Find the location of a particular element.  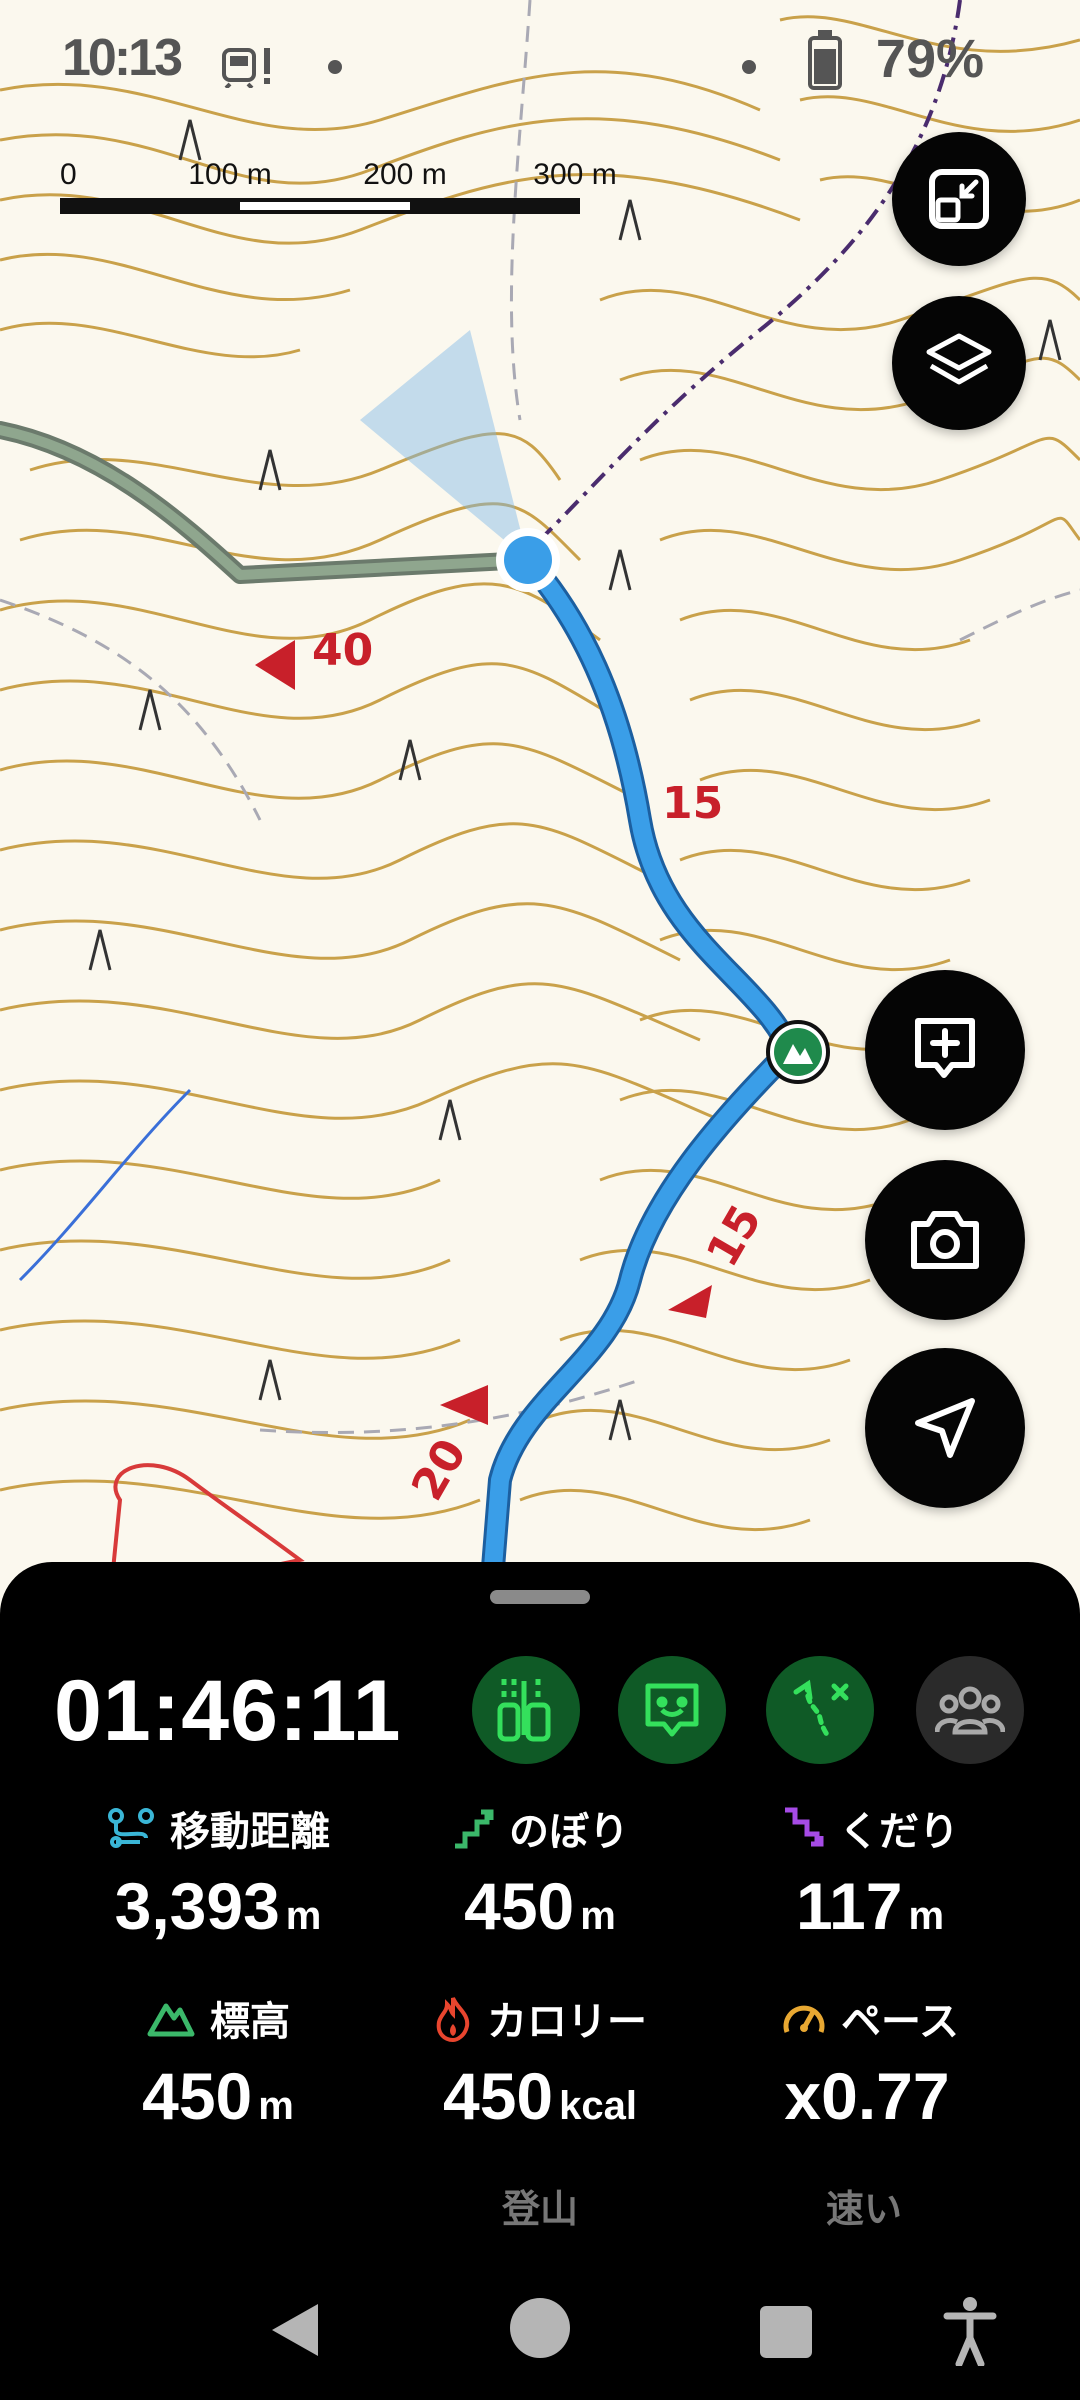

home-icon is located at coordinates (540, 2328).